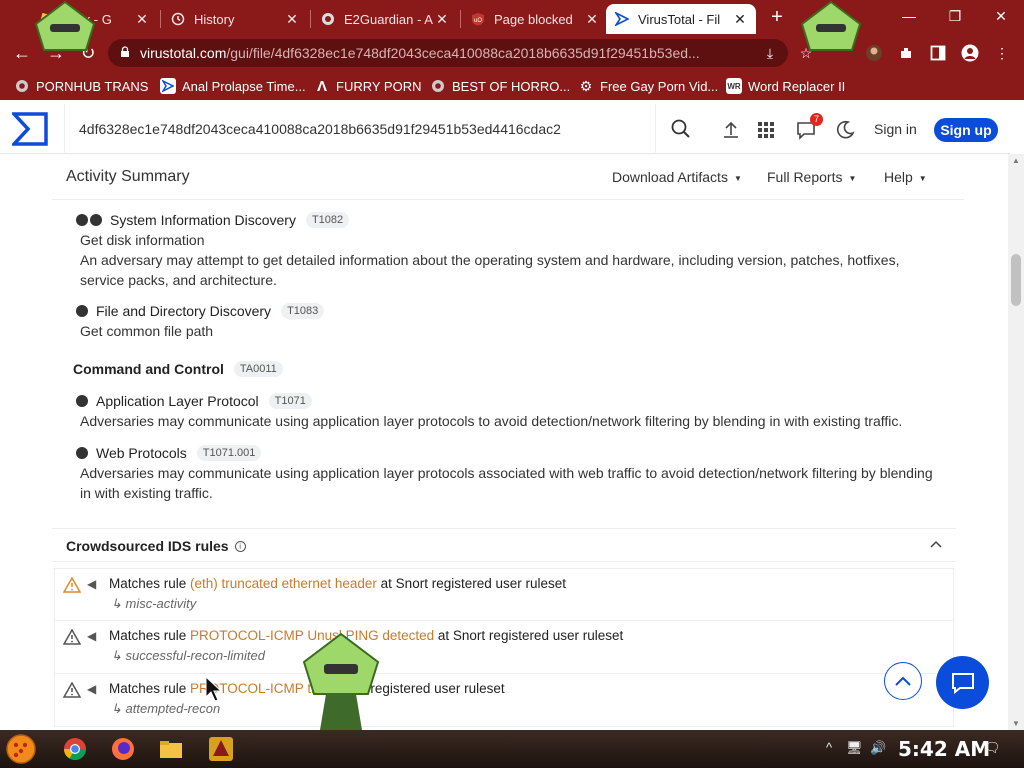 This screenshot has height=768, width=1024. I want to click on rule-category: ↳ successful-recon-limited, so click(188, 655).